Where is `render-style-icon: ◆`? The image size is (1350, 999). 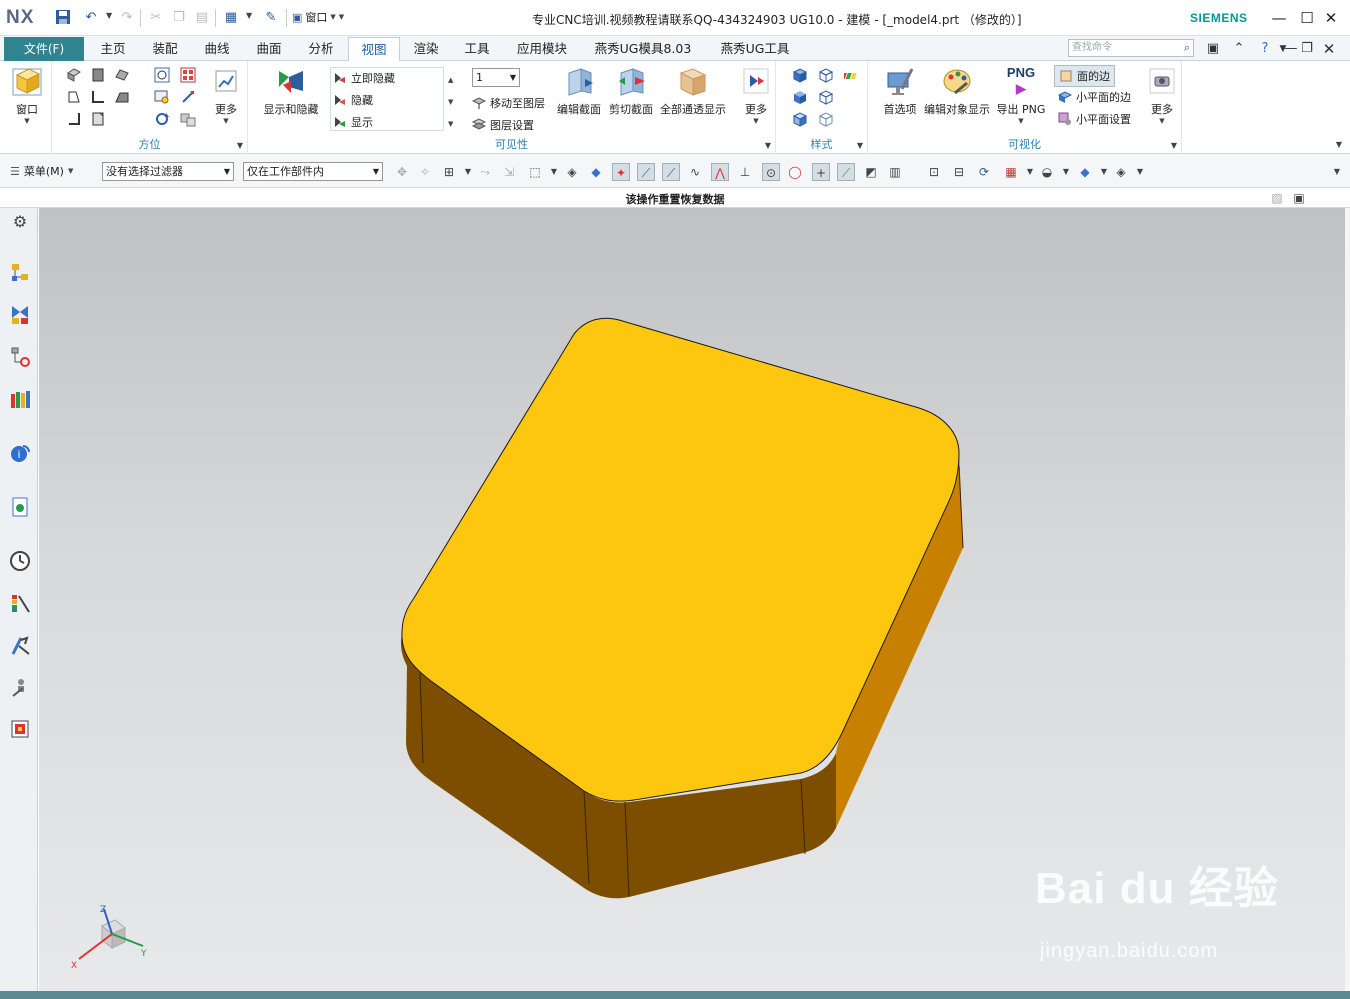 render-style-icon: ◆ is located at coordinates (1085, 172).